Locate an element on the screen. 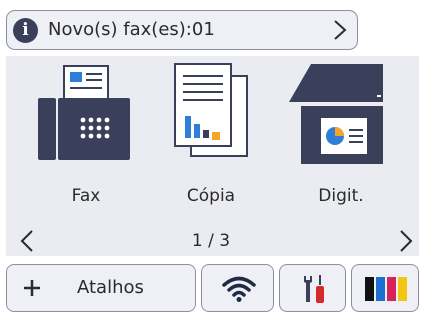  fax-app-button: Fax is located at coordinates (86, 137).